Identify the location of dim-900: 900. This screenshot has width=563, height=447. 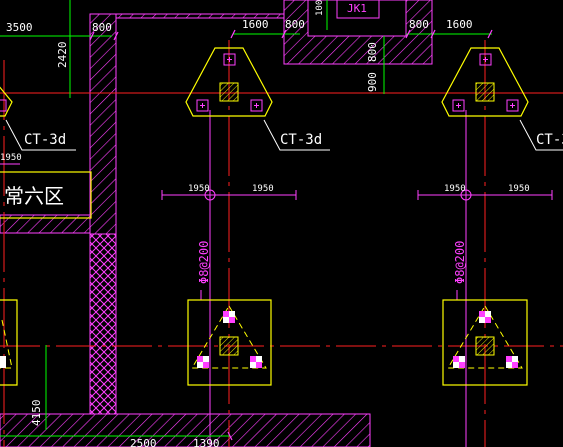
(372, 82).